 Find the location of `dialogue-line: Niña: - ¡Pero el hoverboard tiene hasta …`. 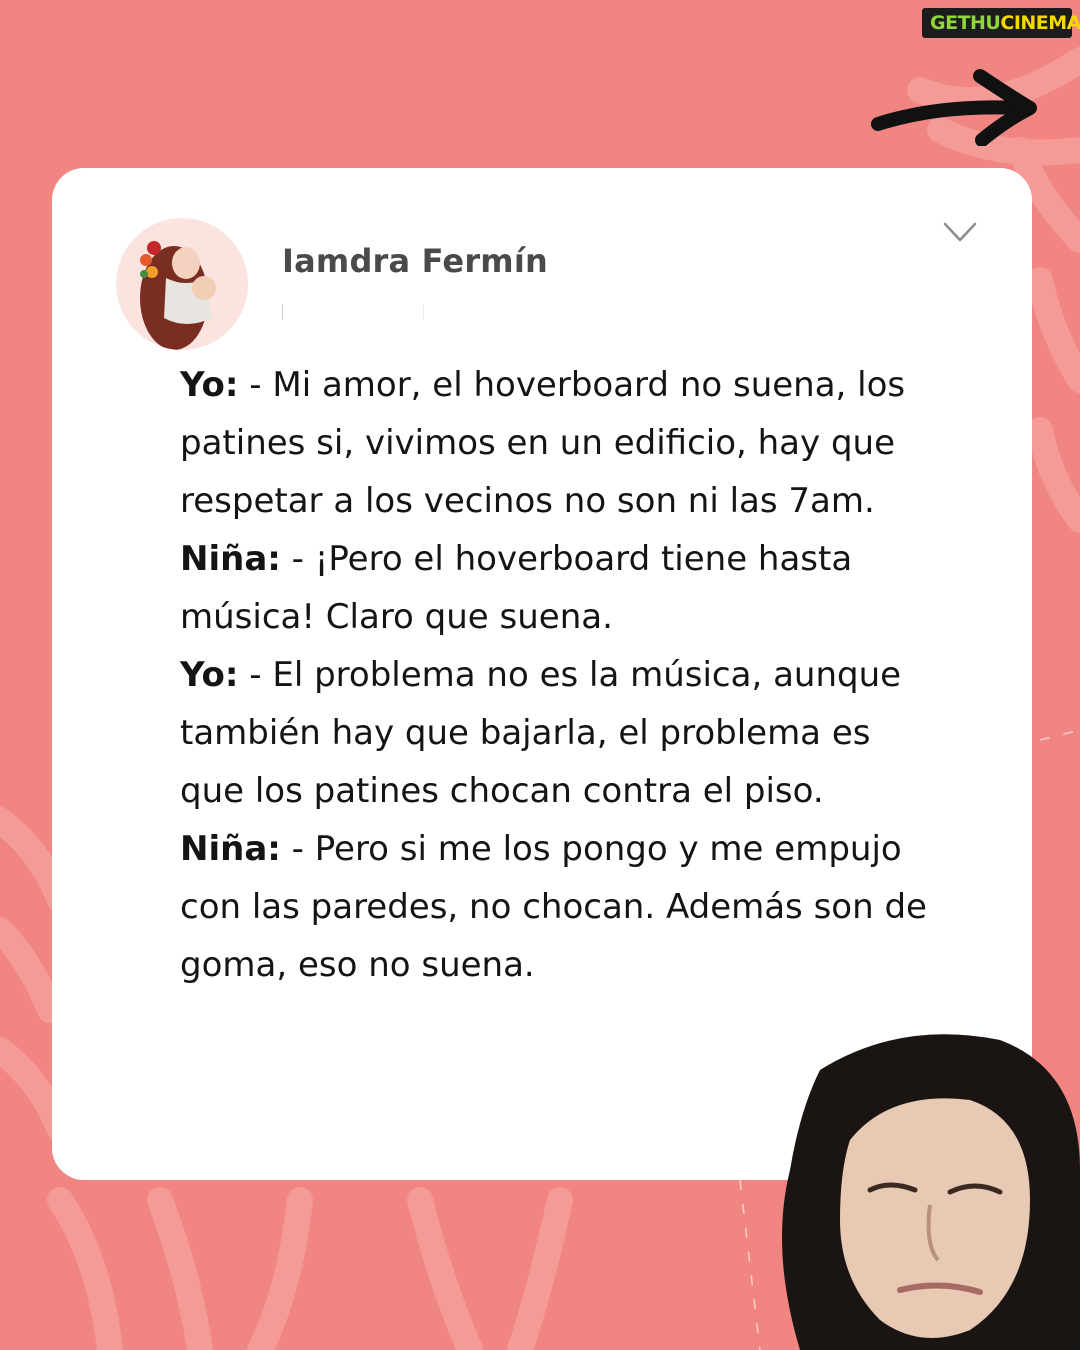

dialogue-line: Niña: - ¡Pero el hoverboard tiene hasta … is located at coordinates (560, 588).